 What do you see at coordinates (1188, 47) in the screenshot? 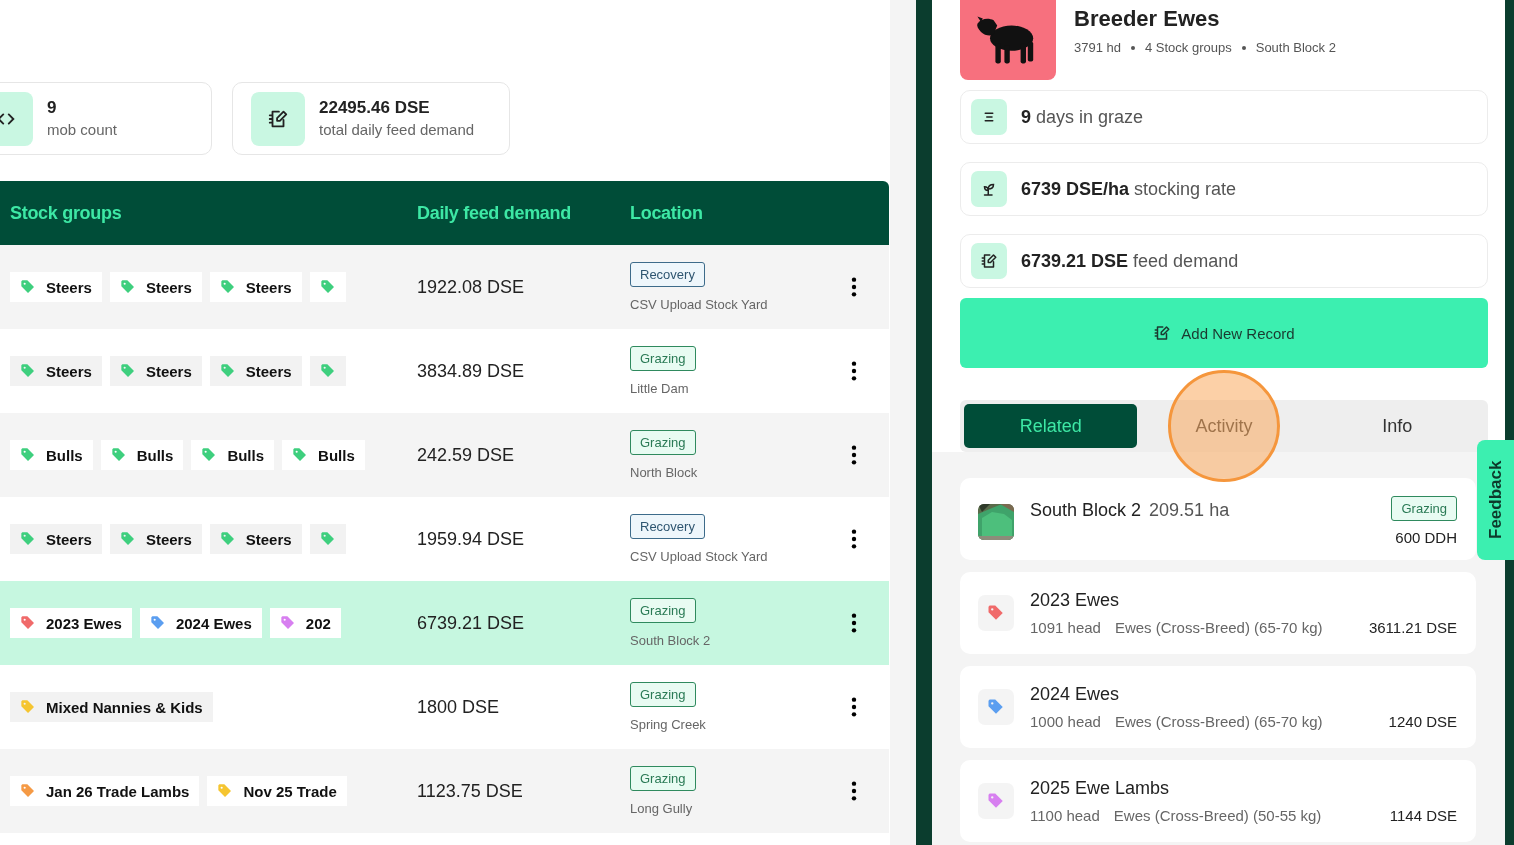
I see `meta-text: 4 Stock groups` at bounding box center [1188, 47].